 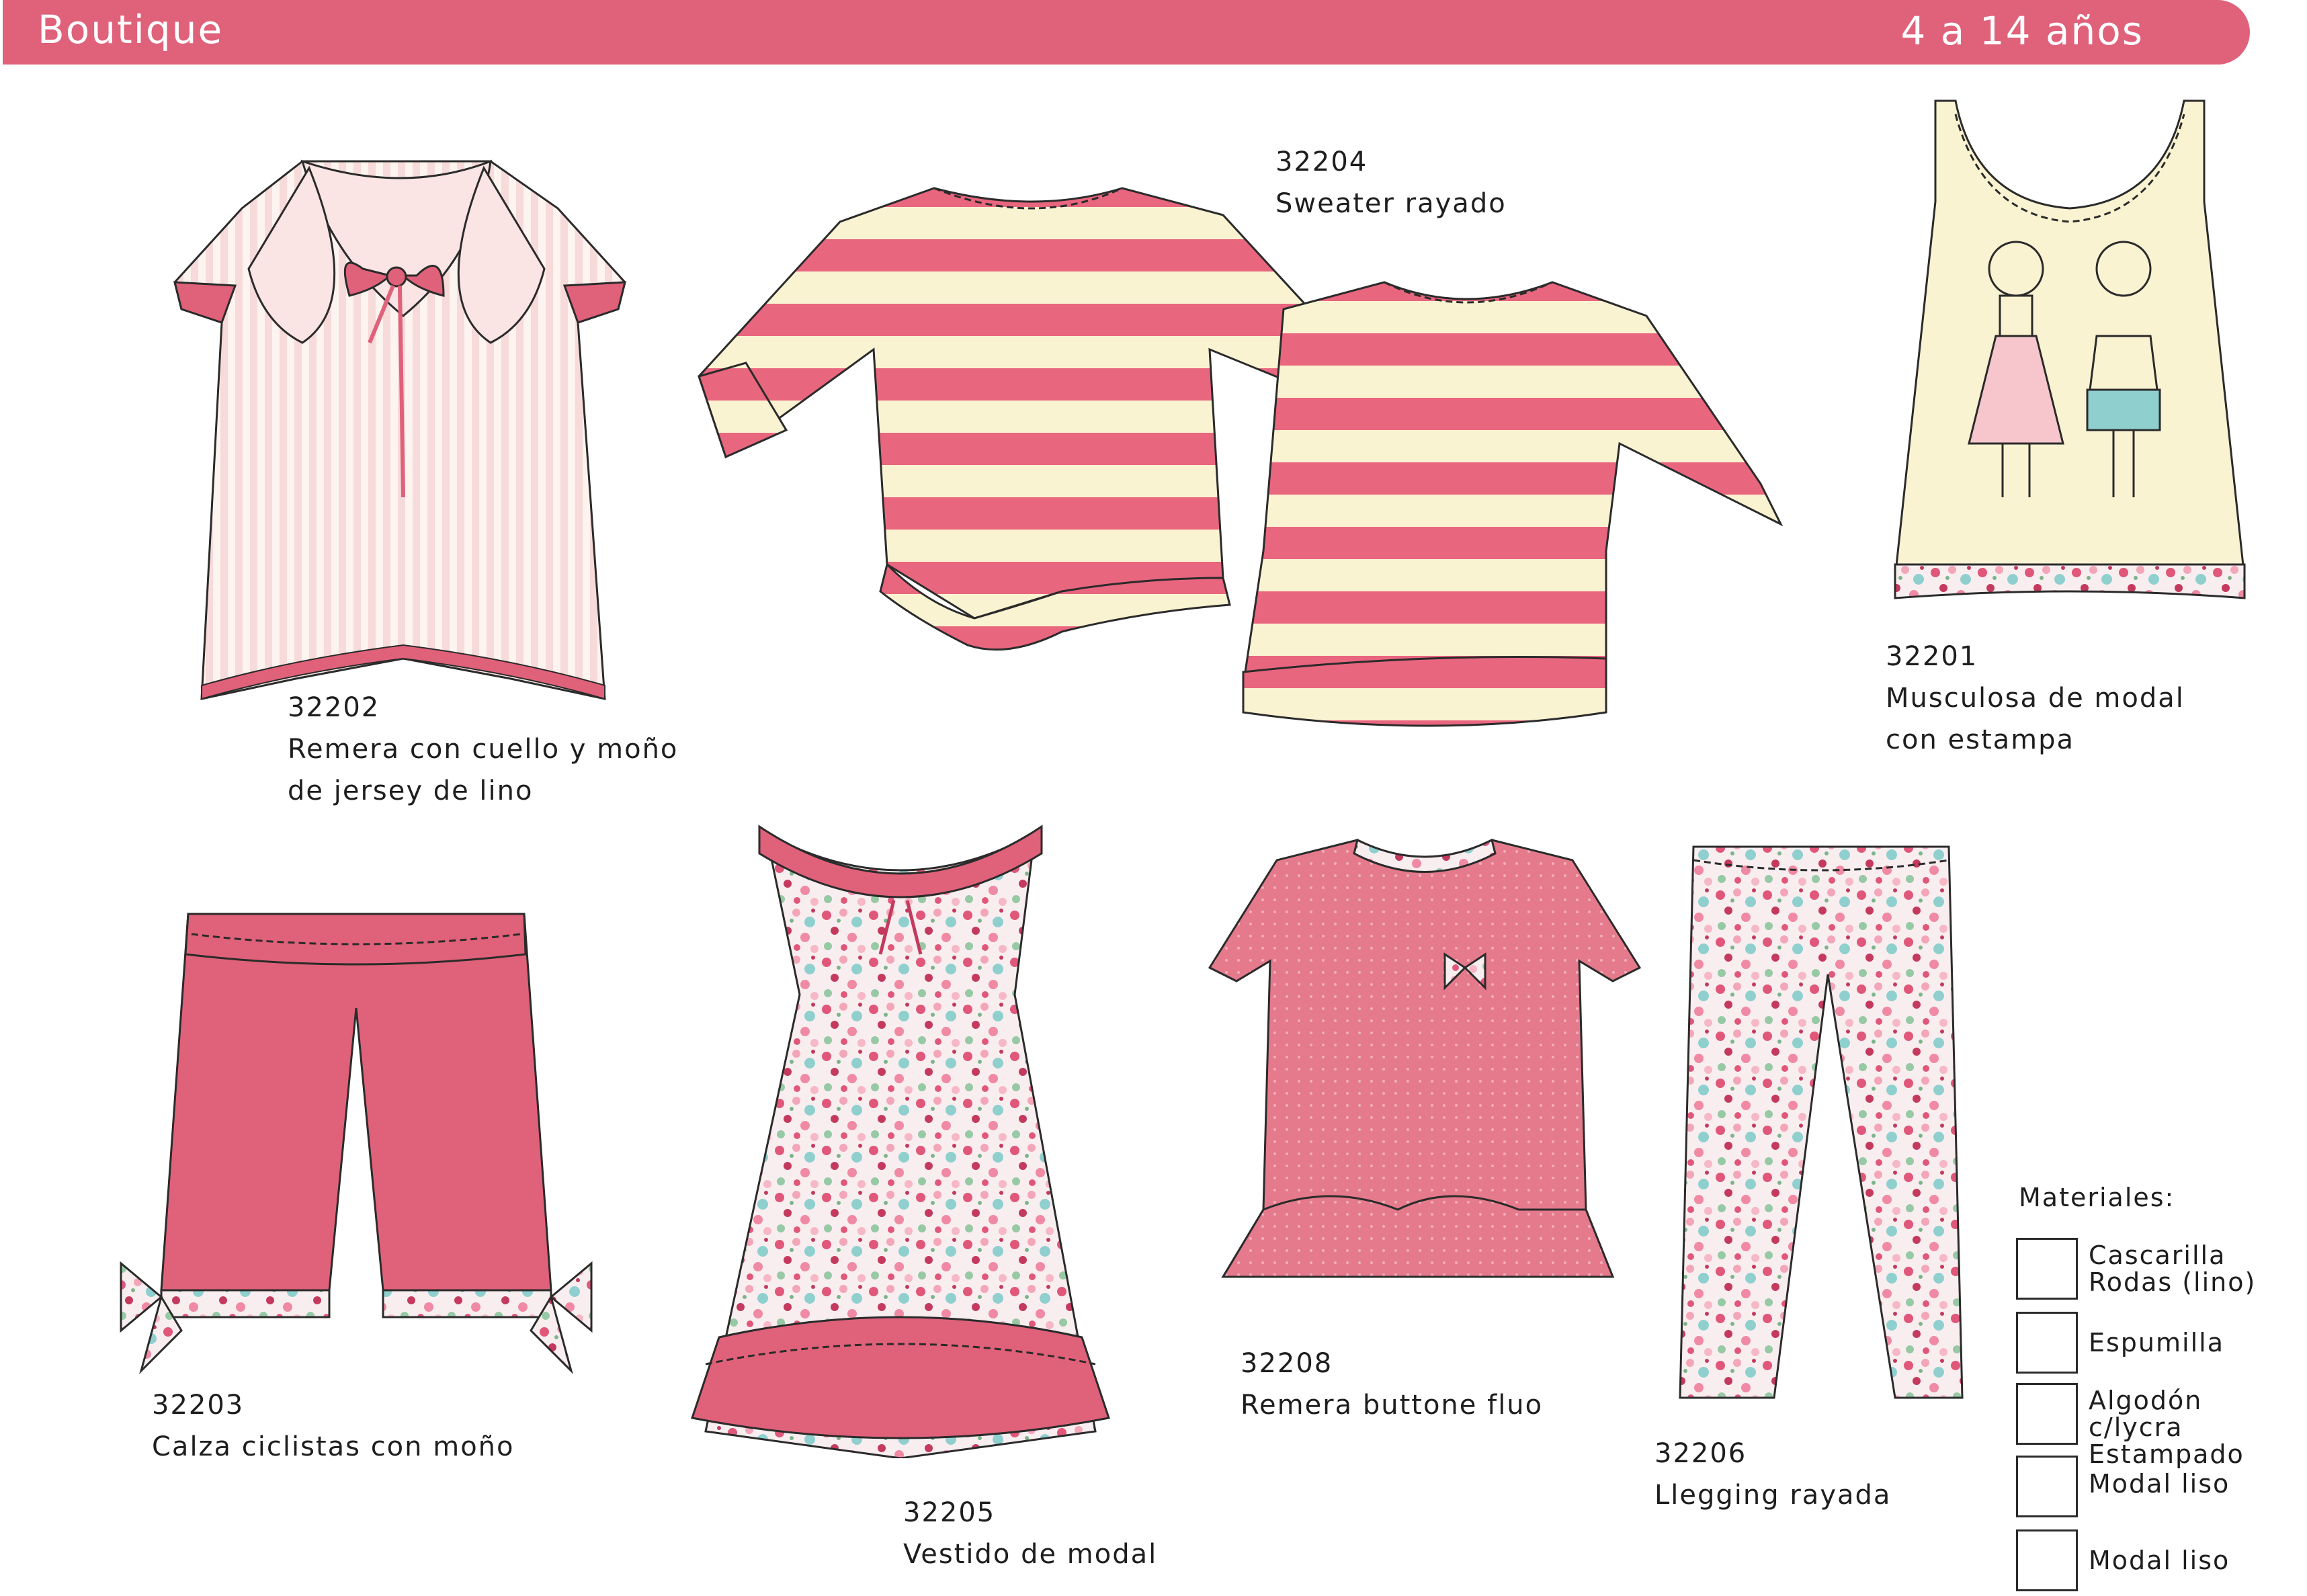 I want to click on garment-32204-sweater-front, so click(x=1513, y=504).